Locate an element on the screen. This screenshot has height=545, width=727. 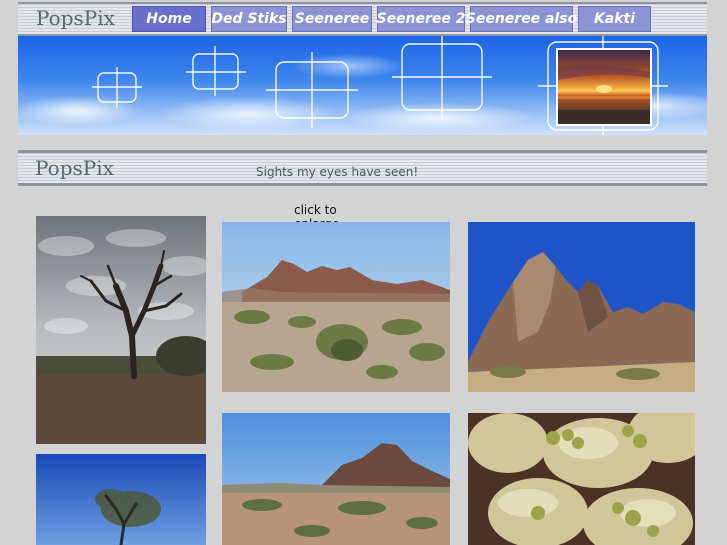
sunset-scene is located at coordinates (604, 94).